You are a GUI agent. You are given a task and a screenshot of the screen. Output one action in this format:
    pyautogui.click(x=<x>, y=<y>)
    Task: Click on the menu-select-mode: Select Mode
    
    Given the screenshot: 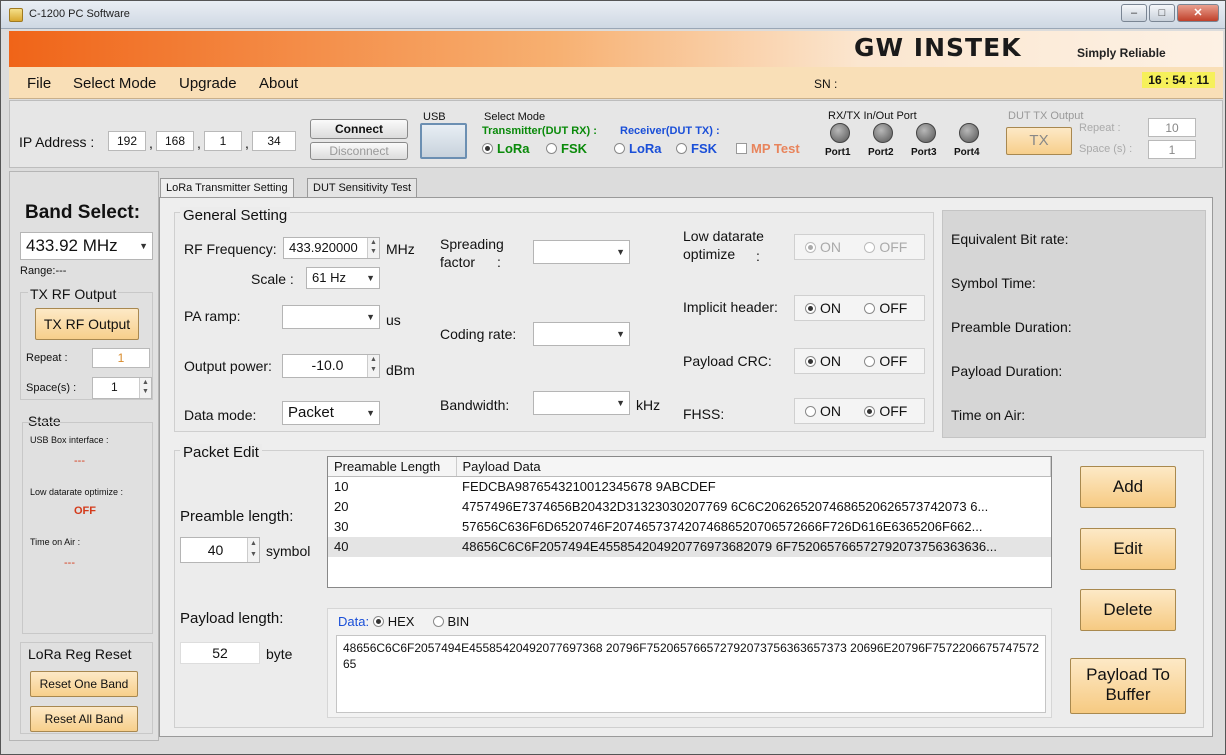 What is the action you would take?
    pyautogui.click(x=114, y=83)
    